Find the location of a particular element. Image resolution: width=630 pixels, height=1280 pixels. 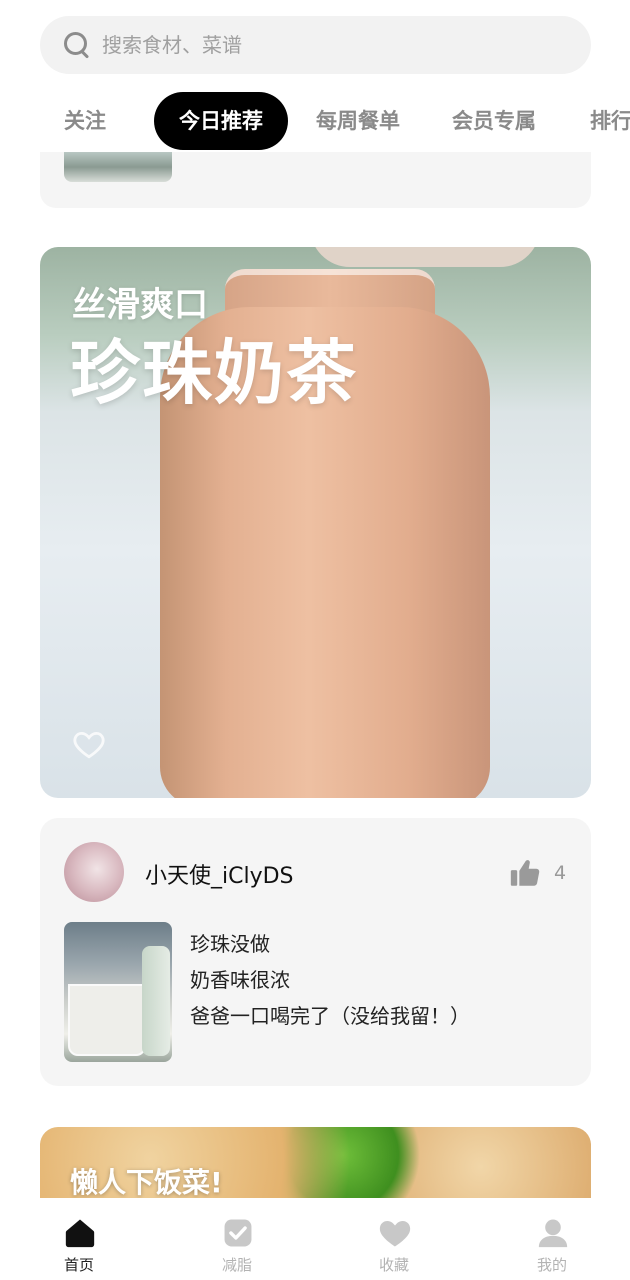

category-tabs: 关注 今日推荐 每周餐单 会员专属 排行 is located at coordinates (315, 122).